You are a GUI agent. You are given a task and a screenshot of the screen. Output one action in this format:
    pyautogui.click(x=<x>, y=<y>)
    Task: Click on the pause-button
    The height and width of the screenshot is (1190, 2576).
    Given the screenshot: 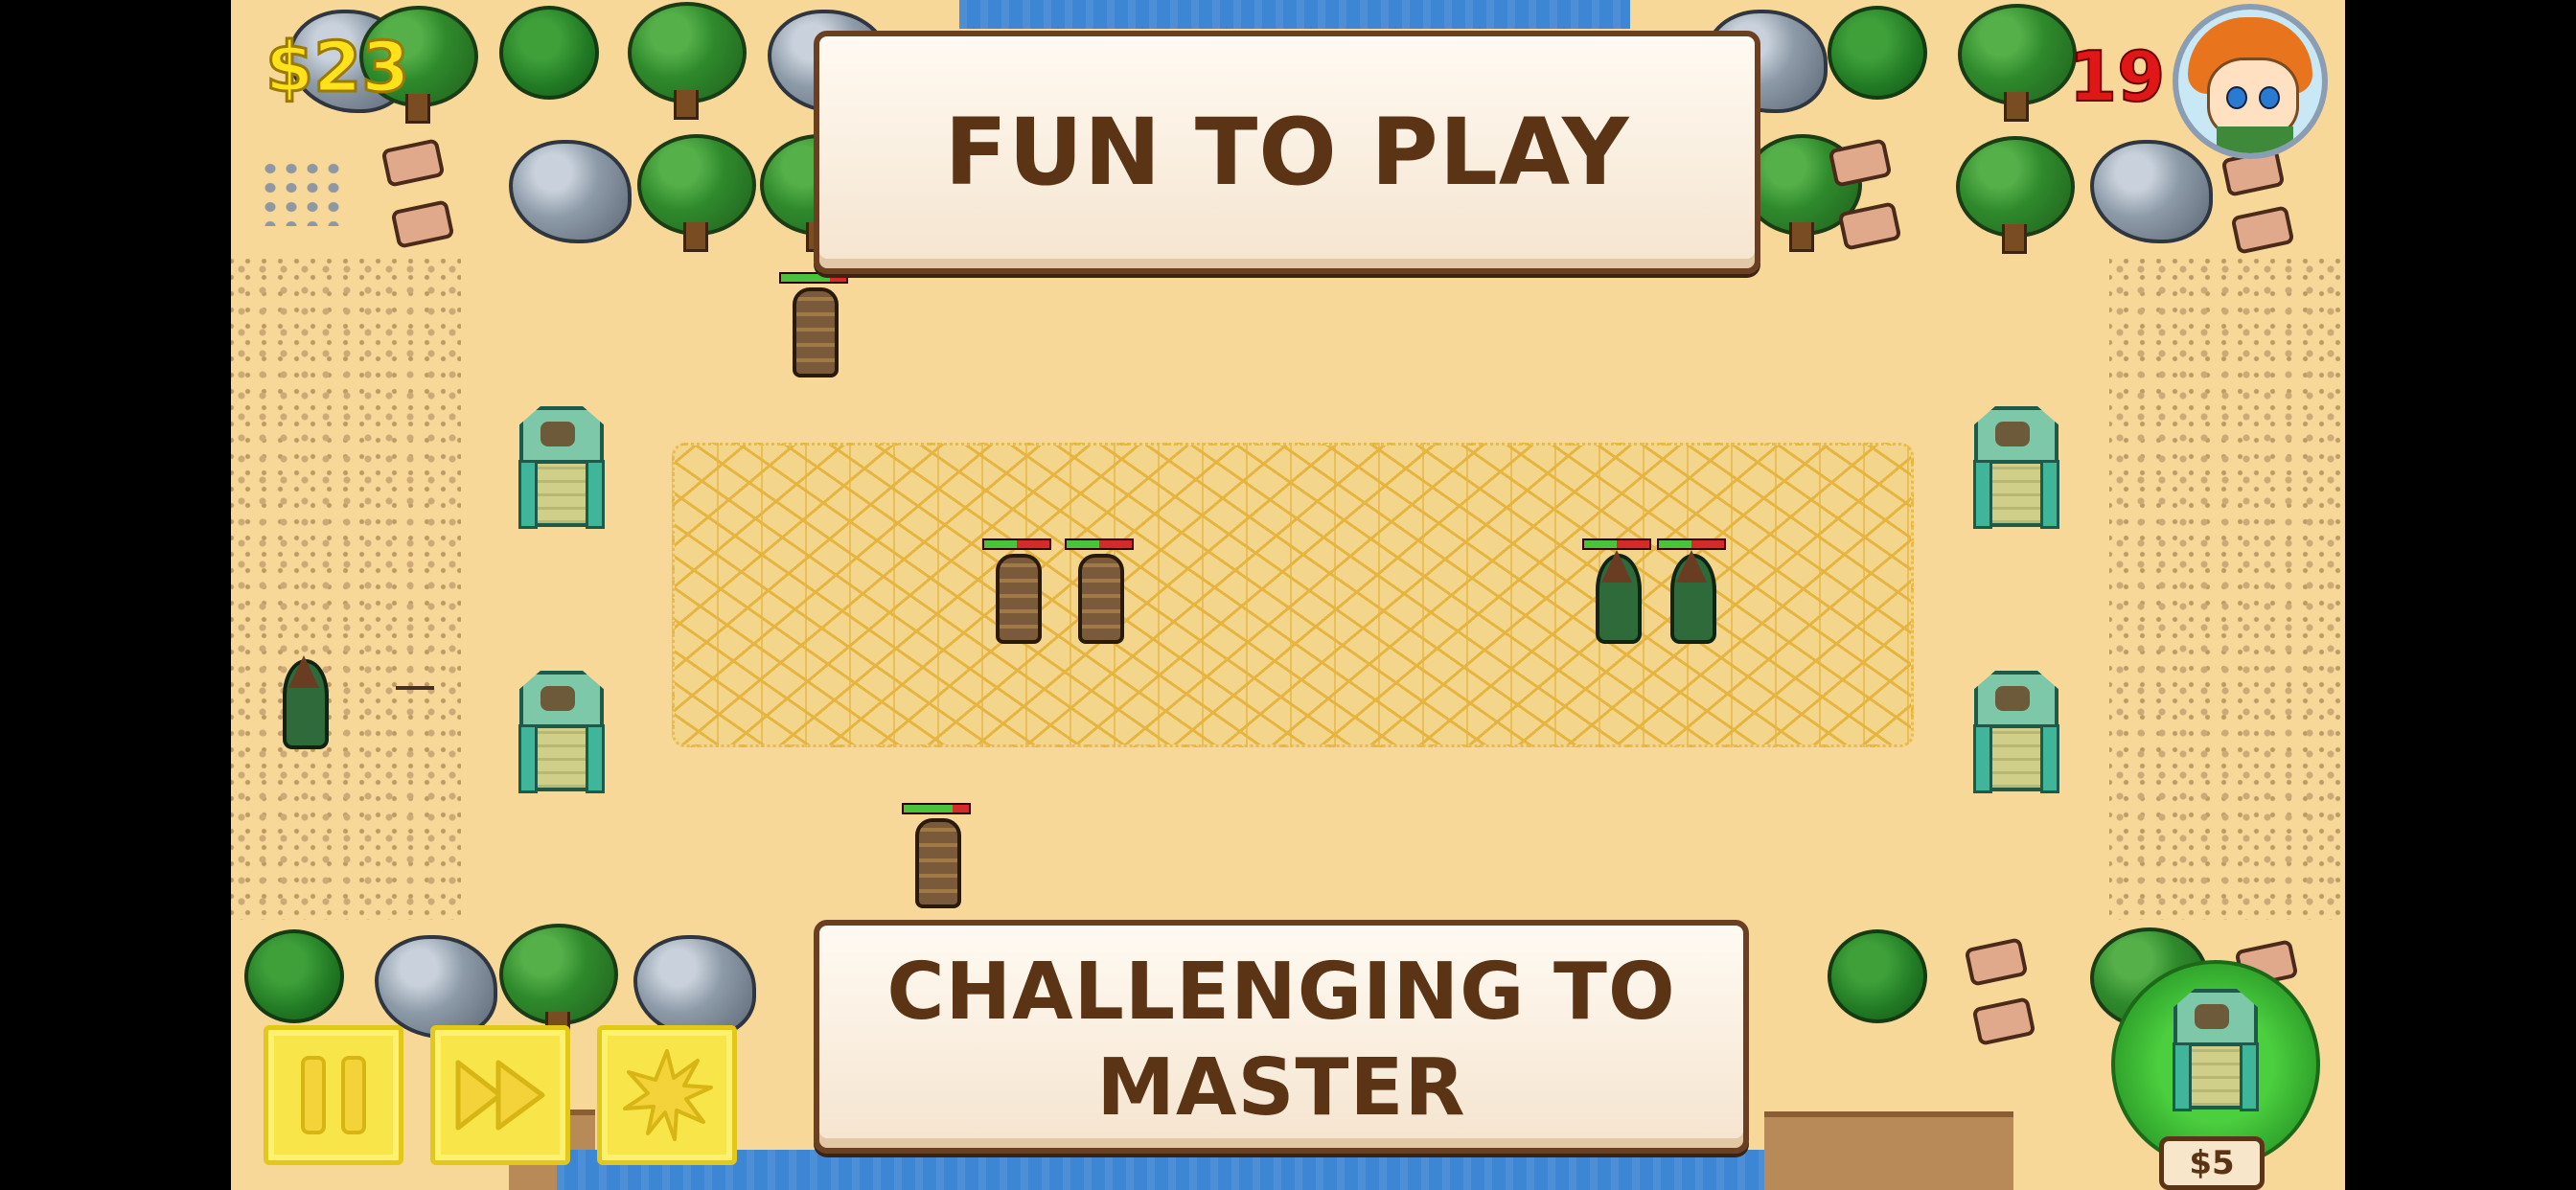 What is the action you would take?
    pyautogui.click(x=333, y=1095)
    